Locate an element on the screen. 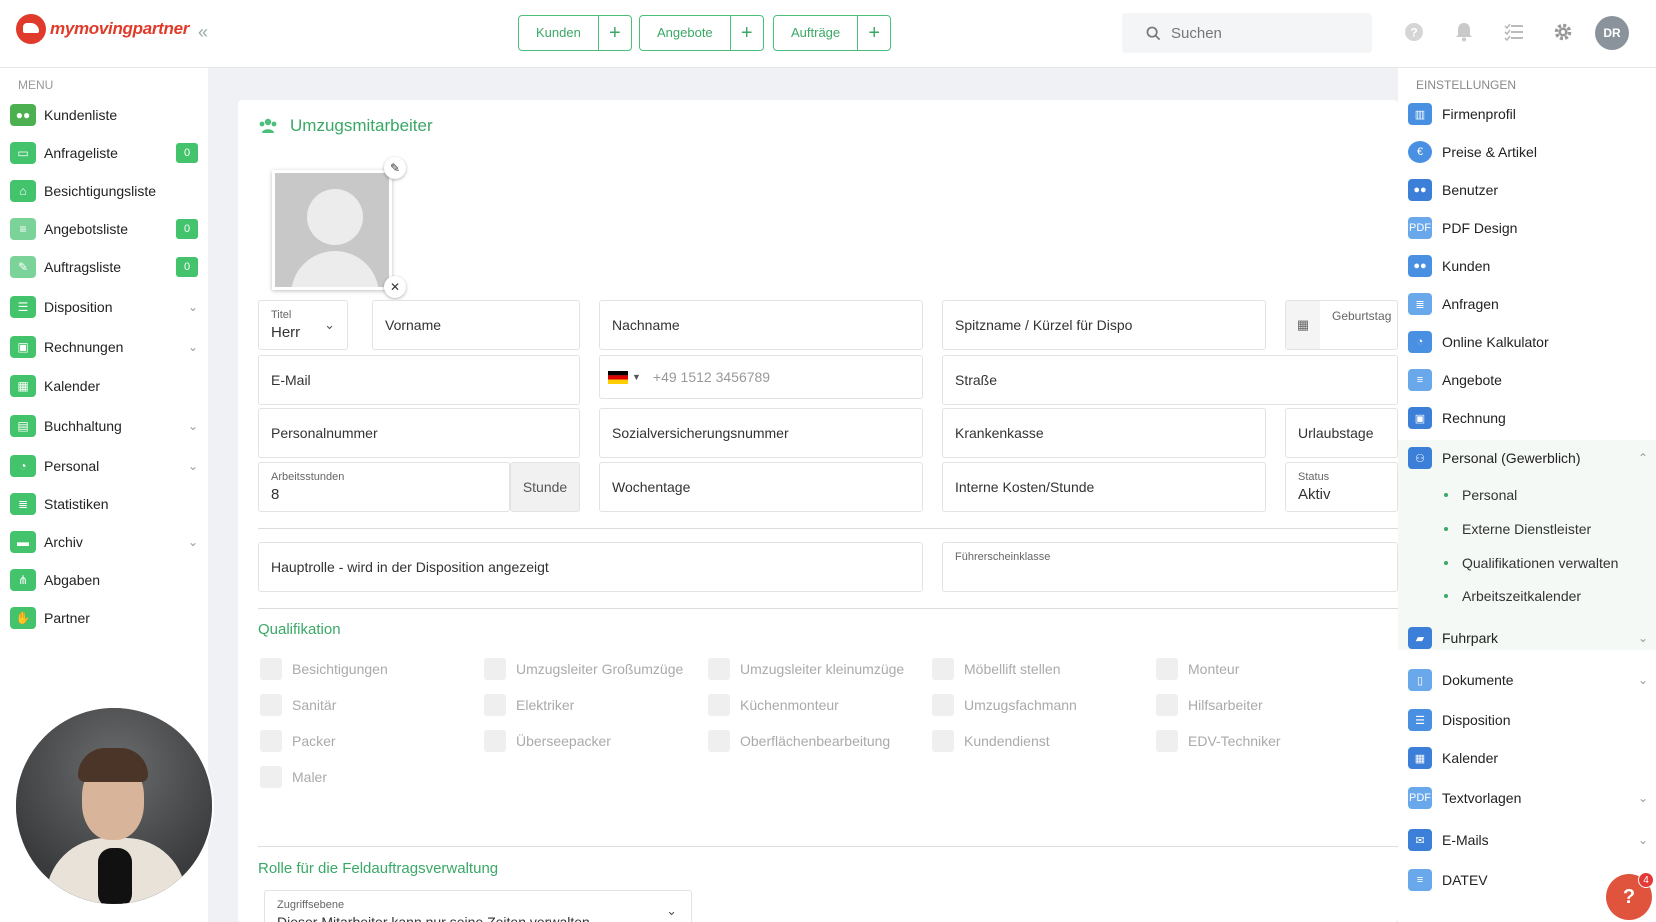 Image resolution: width=1656 pixels, height=922 pixels. checkbox-kuechenmonteur: Küchenmonteur is located at coordinates (773, 705).